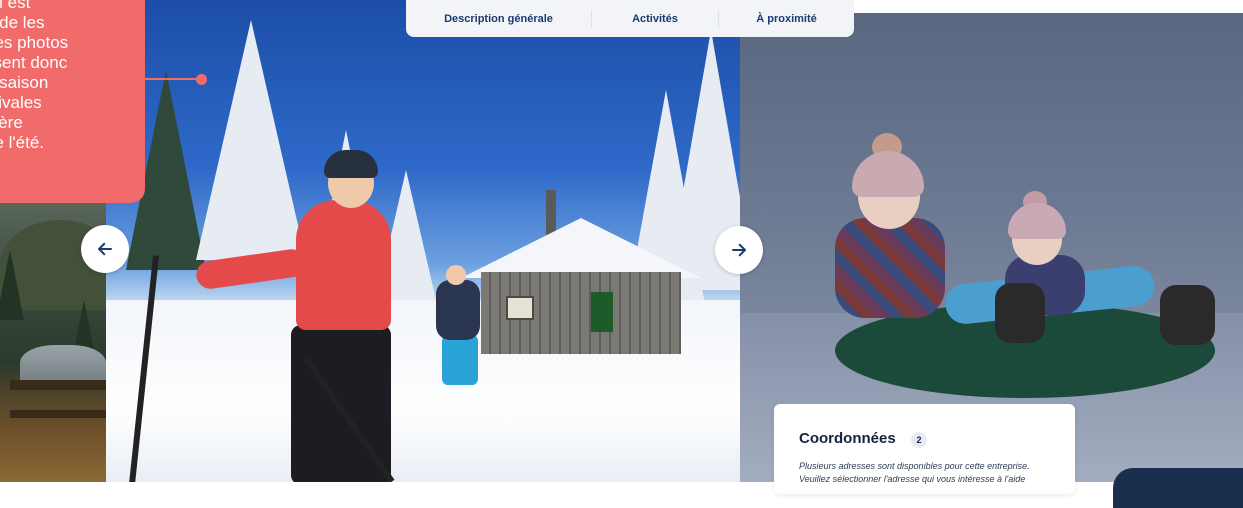 The height and width of the screenshot is (508, 1243). What do you see at coordinates (655, 19) in the screenshot?
I see `tab-activites: Activités` at bounding box center [655, 19].